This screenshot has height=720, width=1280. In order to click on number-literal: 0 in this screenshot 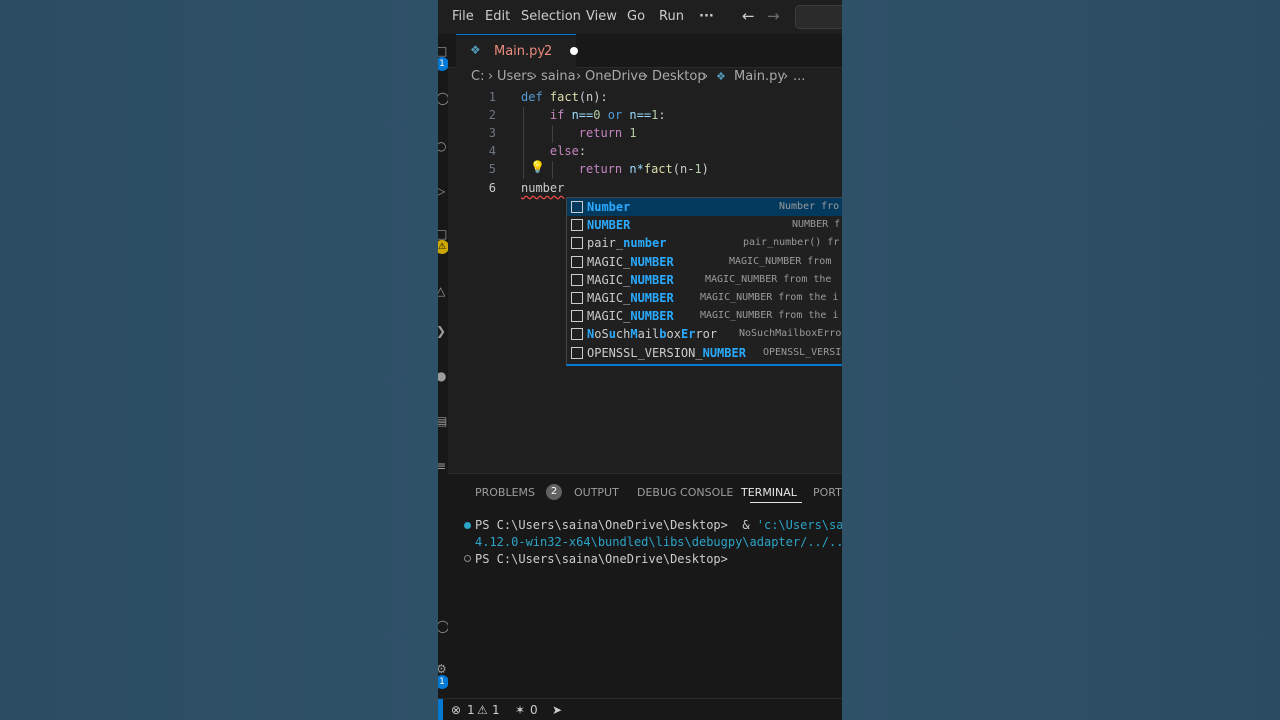, I will do `click(597, 115)`.